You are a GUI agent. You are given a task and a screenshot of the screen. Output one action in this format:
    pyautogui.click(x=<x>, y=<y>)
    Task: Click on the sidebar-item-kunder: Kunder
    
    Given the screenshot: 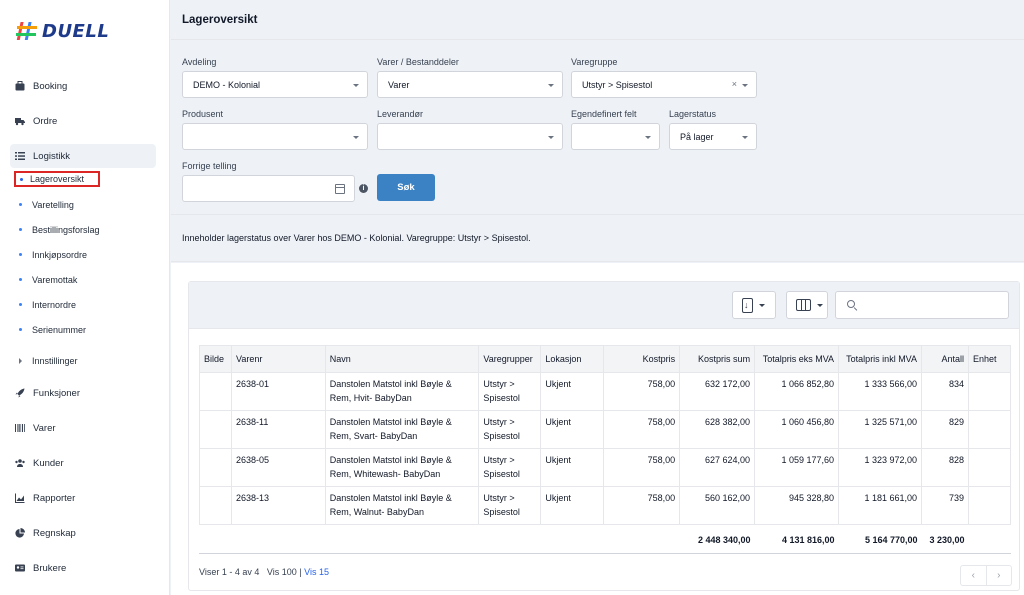 What is the action you would take?
    pyautogui.click(x=83, y=463)
    